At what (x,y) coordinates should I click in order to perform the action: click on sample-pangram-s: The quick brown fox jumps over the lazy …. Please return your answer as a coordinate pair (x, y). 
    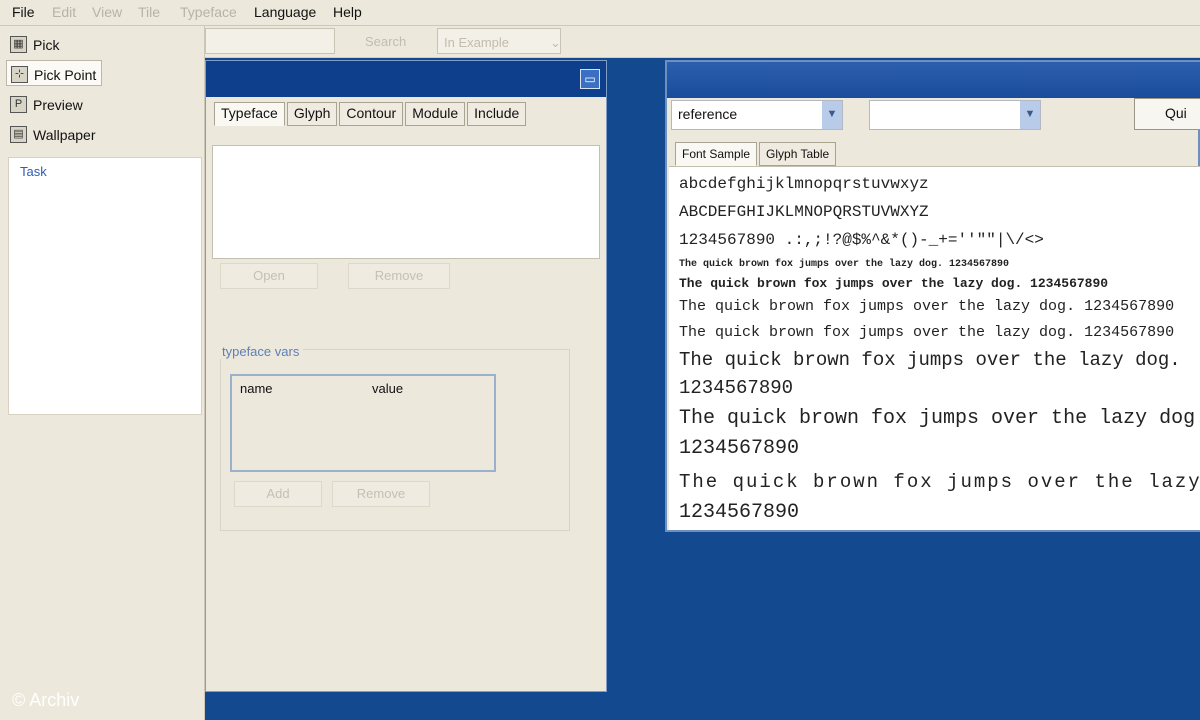
    Looking at the image, I should click on (894, 283).